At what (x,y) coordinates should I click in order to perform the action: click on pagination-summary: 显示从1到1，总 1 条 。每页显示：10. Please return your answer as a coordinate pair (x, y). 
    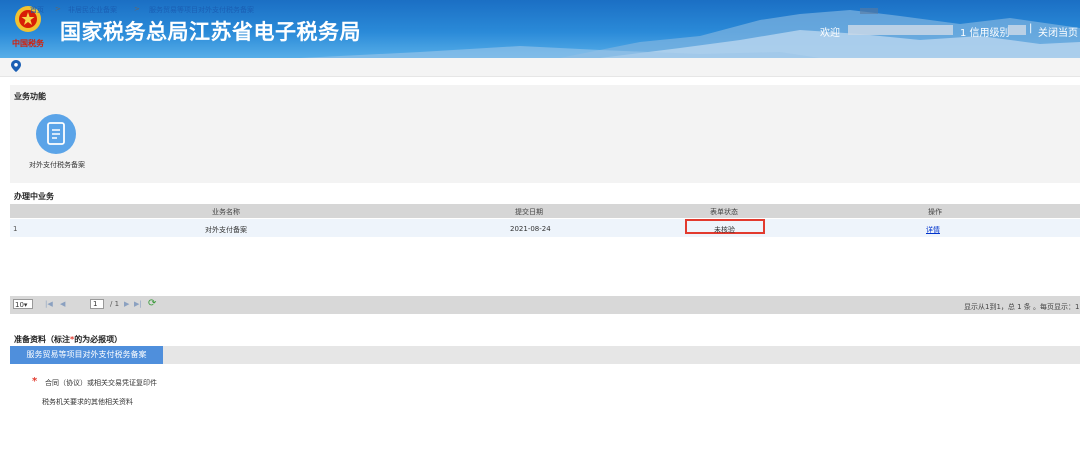
    Looking at the image, I should click on (1022, 307).